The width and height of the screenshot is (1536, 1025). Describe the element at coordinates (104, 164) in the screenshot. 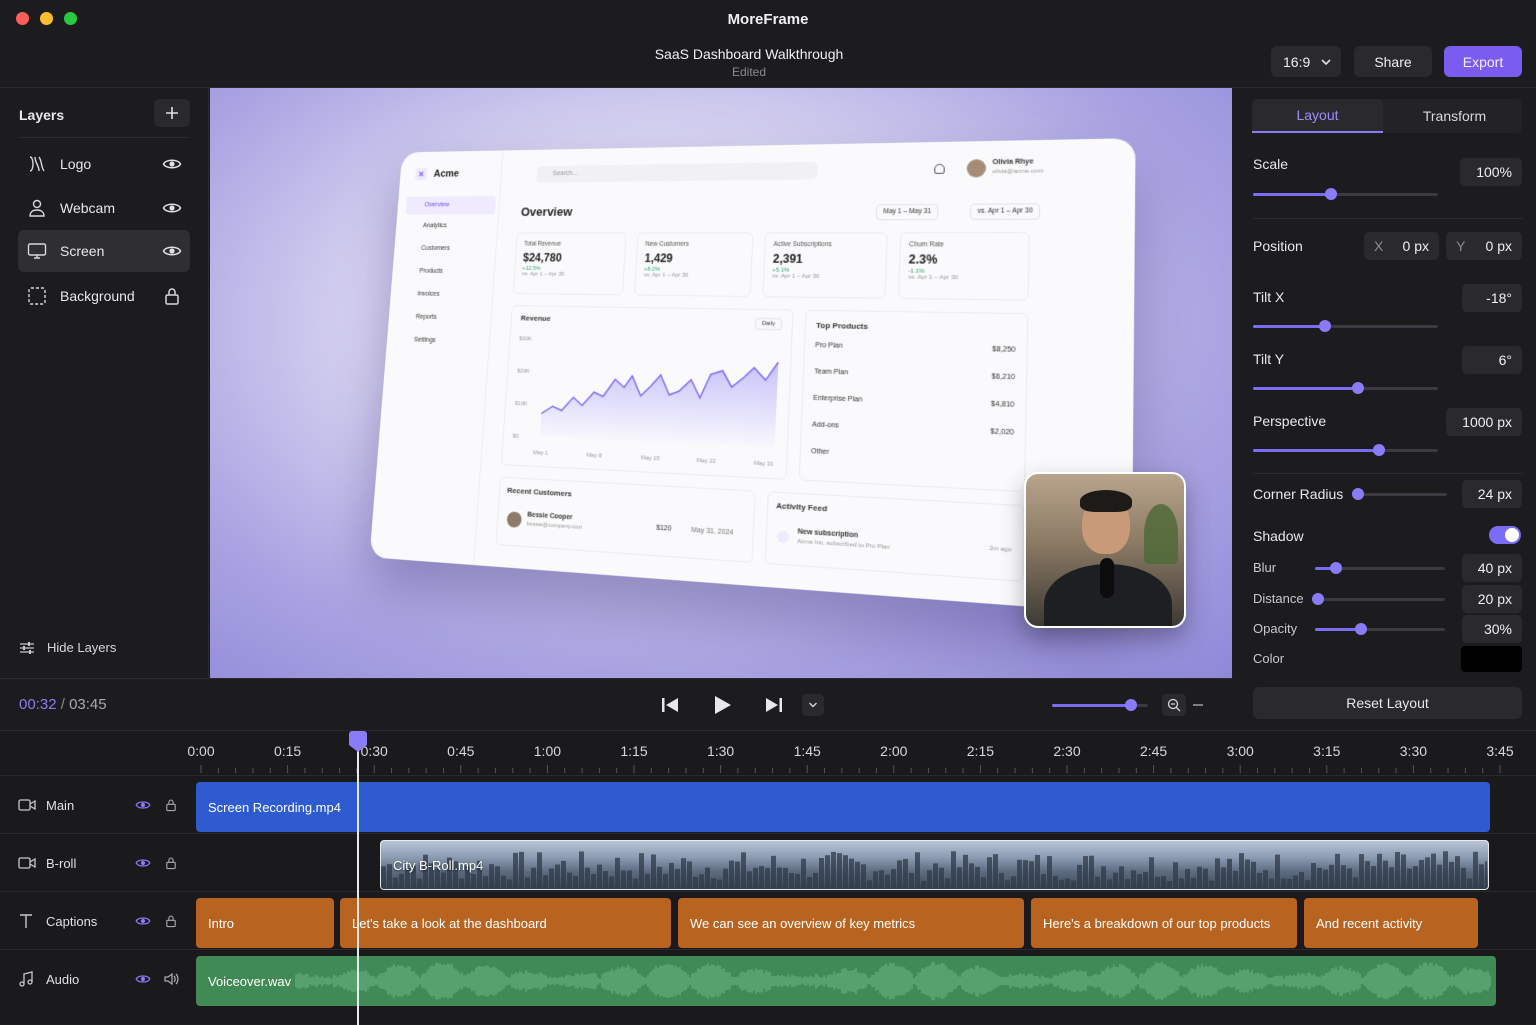

I see `layer-logo: Logo` at that location.